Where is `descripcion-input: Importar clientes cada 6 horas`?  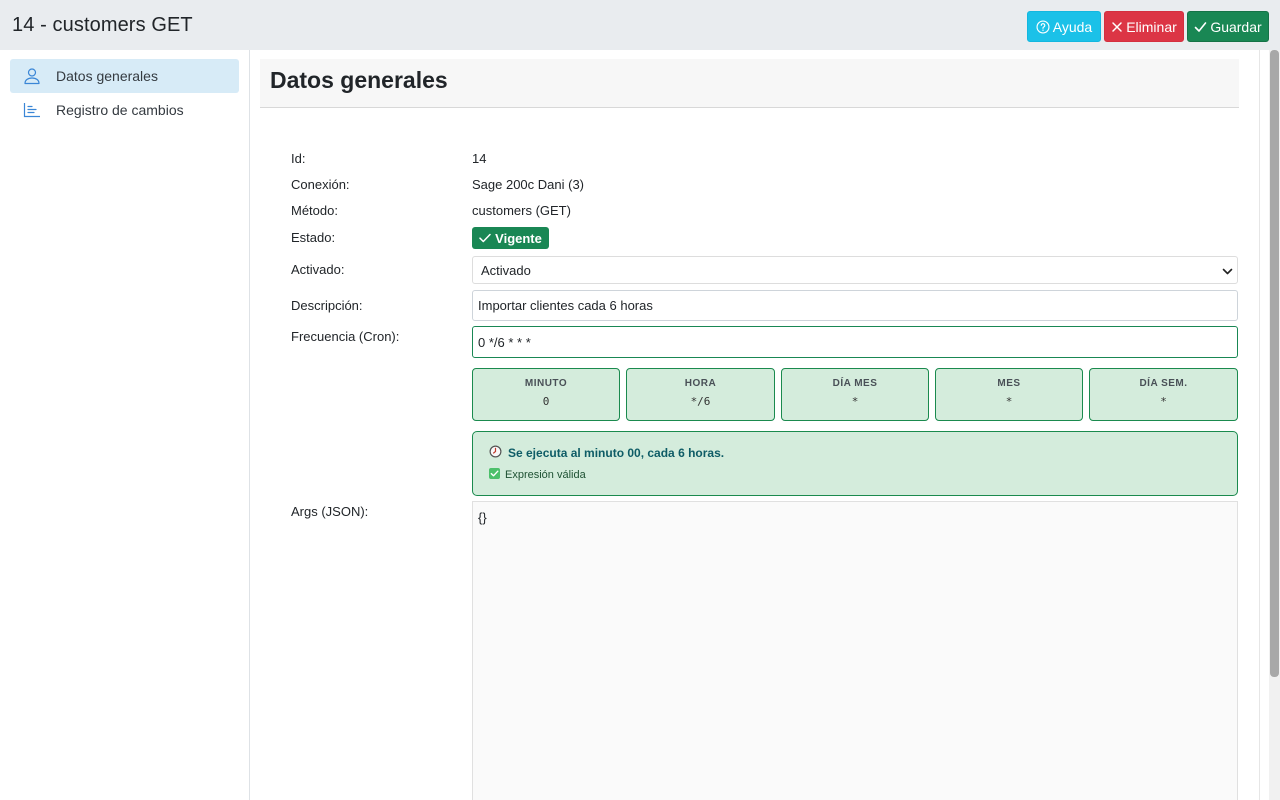
descripcion-input: Importar clientes cada 6 horas is located at coordinates (855, 305).